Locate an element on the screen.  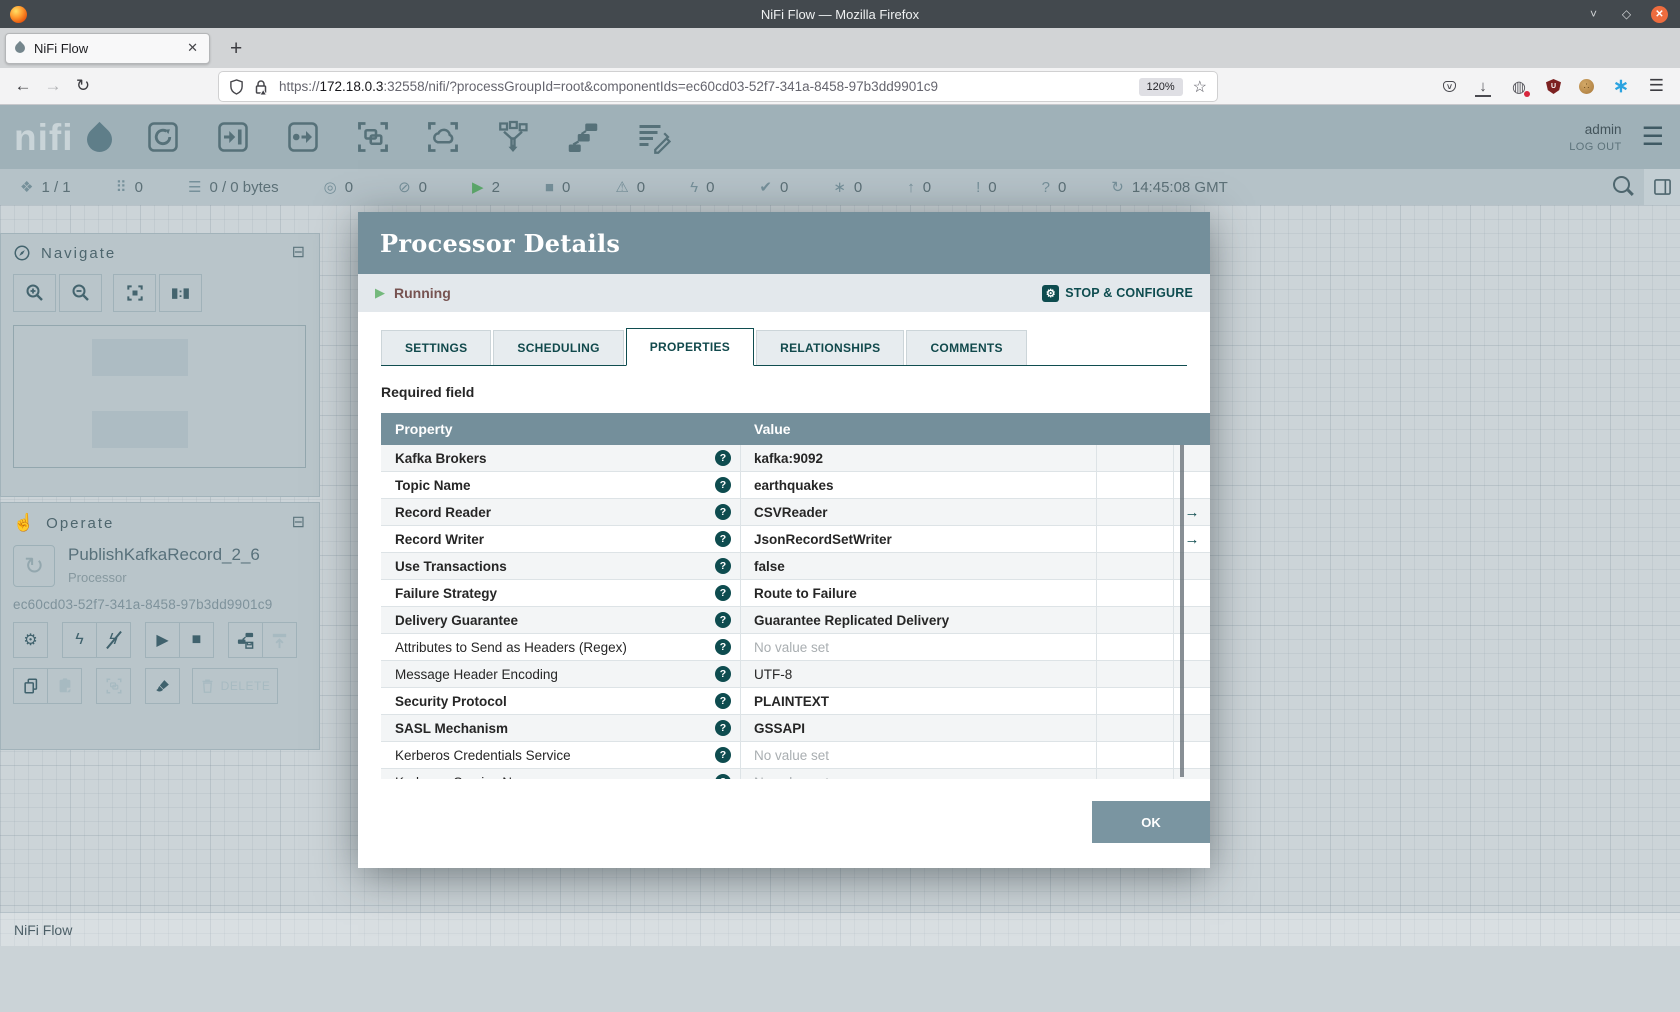
property-row: Failure Strategy Route to Failure is located at coordinates (795, 593).